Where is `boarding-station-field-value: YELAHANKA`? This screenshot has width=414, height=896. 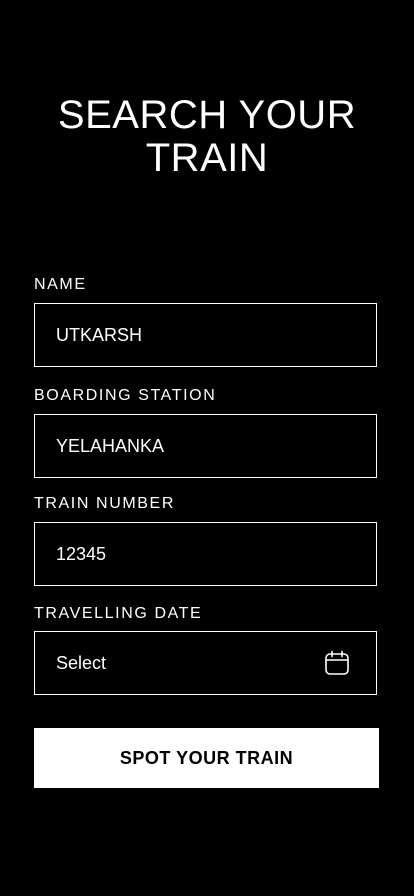
boarding-station-field-value: YELAHANKA is located at coordinates (110, 445).